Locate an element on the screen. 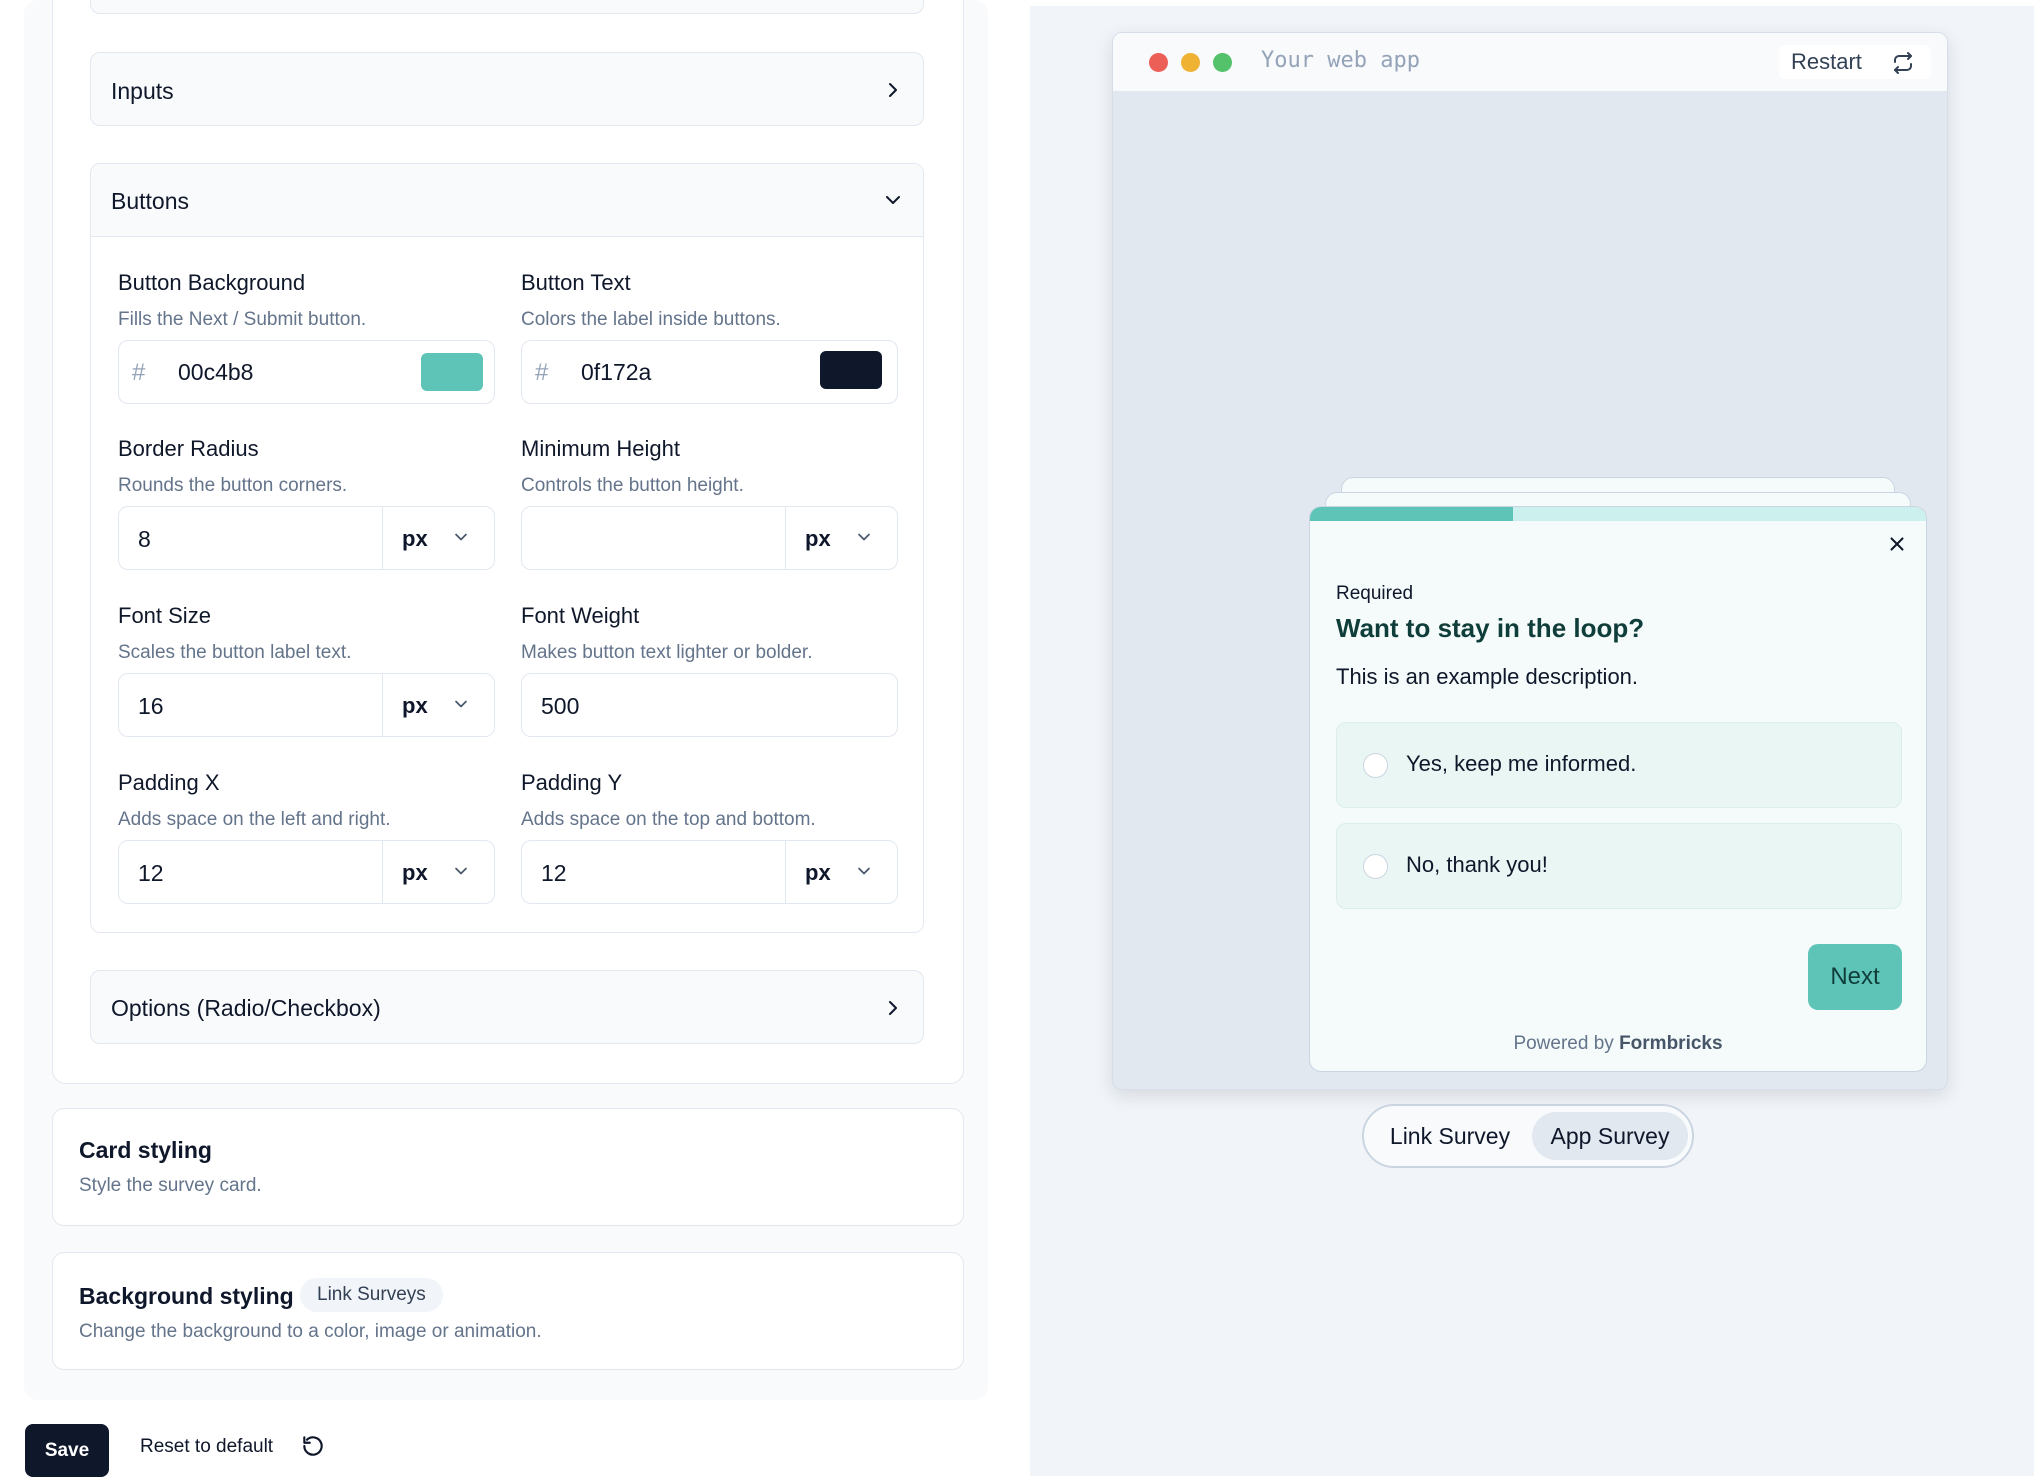 Image resolution: width=2034 pixels, height=1484 pixels. accordion-buttons-header: Buttons is located at coordinates (507, 200).